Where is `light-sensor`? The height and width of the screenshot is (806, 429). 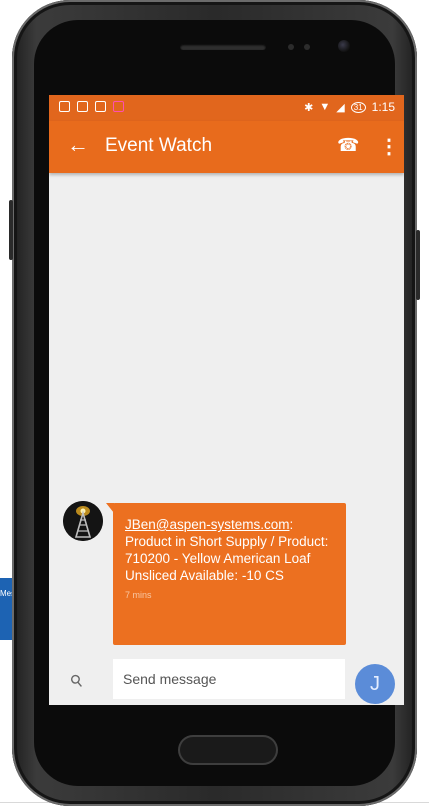
light-sensor is located at coordinates (307, 47).